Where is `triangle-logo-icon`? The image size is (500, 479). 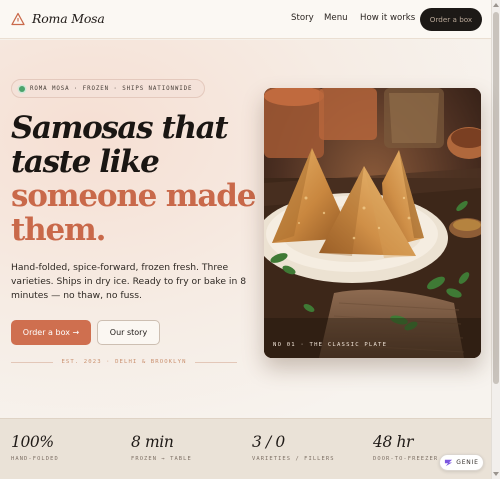 triangle-logo-icon is located at coordinates (18, 18).